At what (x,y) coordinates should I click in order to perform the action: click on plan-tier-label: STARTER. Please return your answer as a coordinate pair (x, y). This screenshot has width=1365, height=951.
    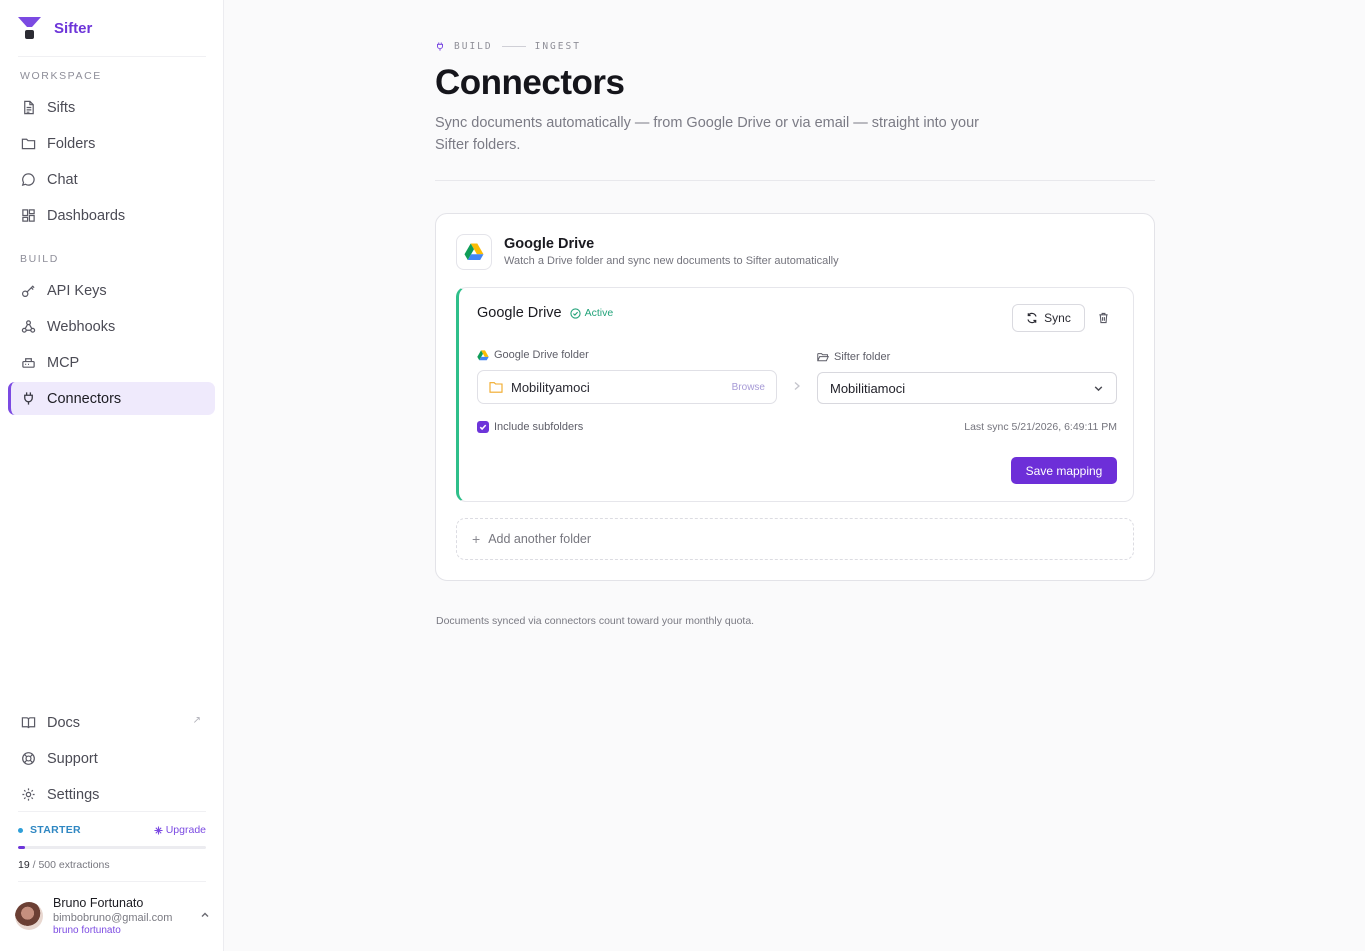
    Looking at the image, I should click on (55, 830).